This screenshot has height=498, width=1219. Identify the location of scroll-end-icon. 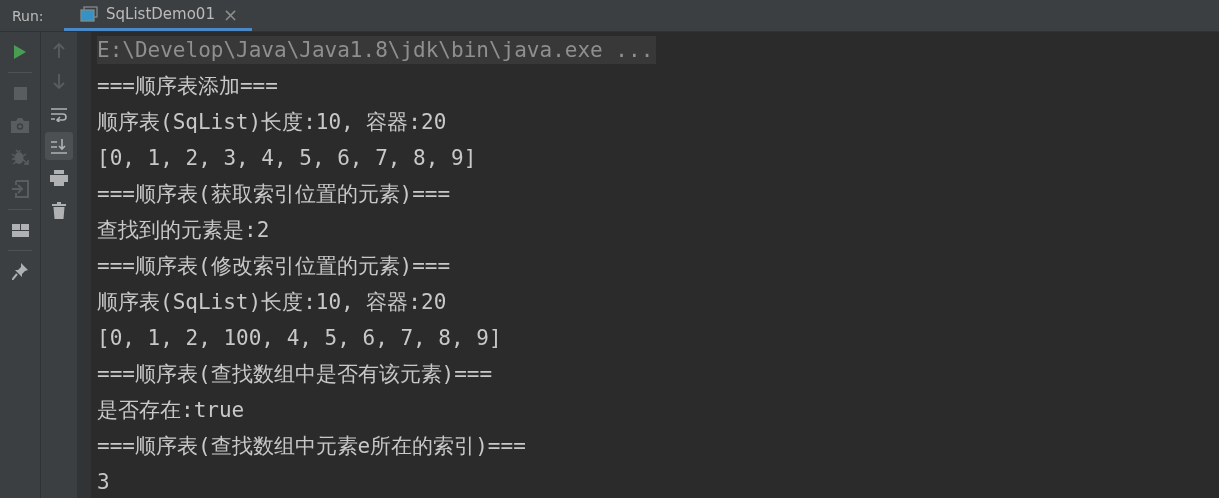
(59, 146).